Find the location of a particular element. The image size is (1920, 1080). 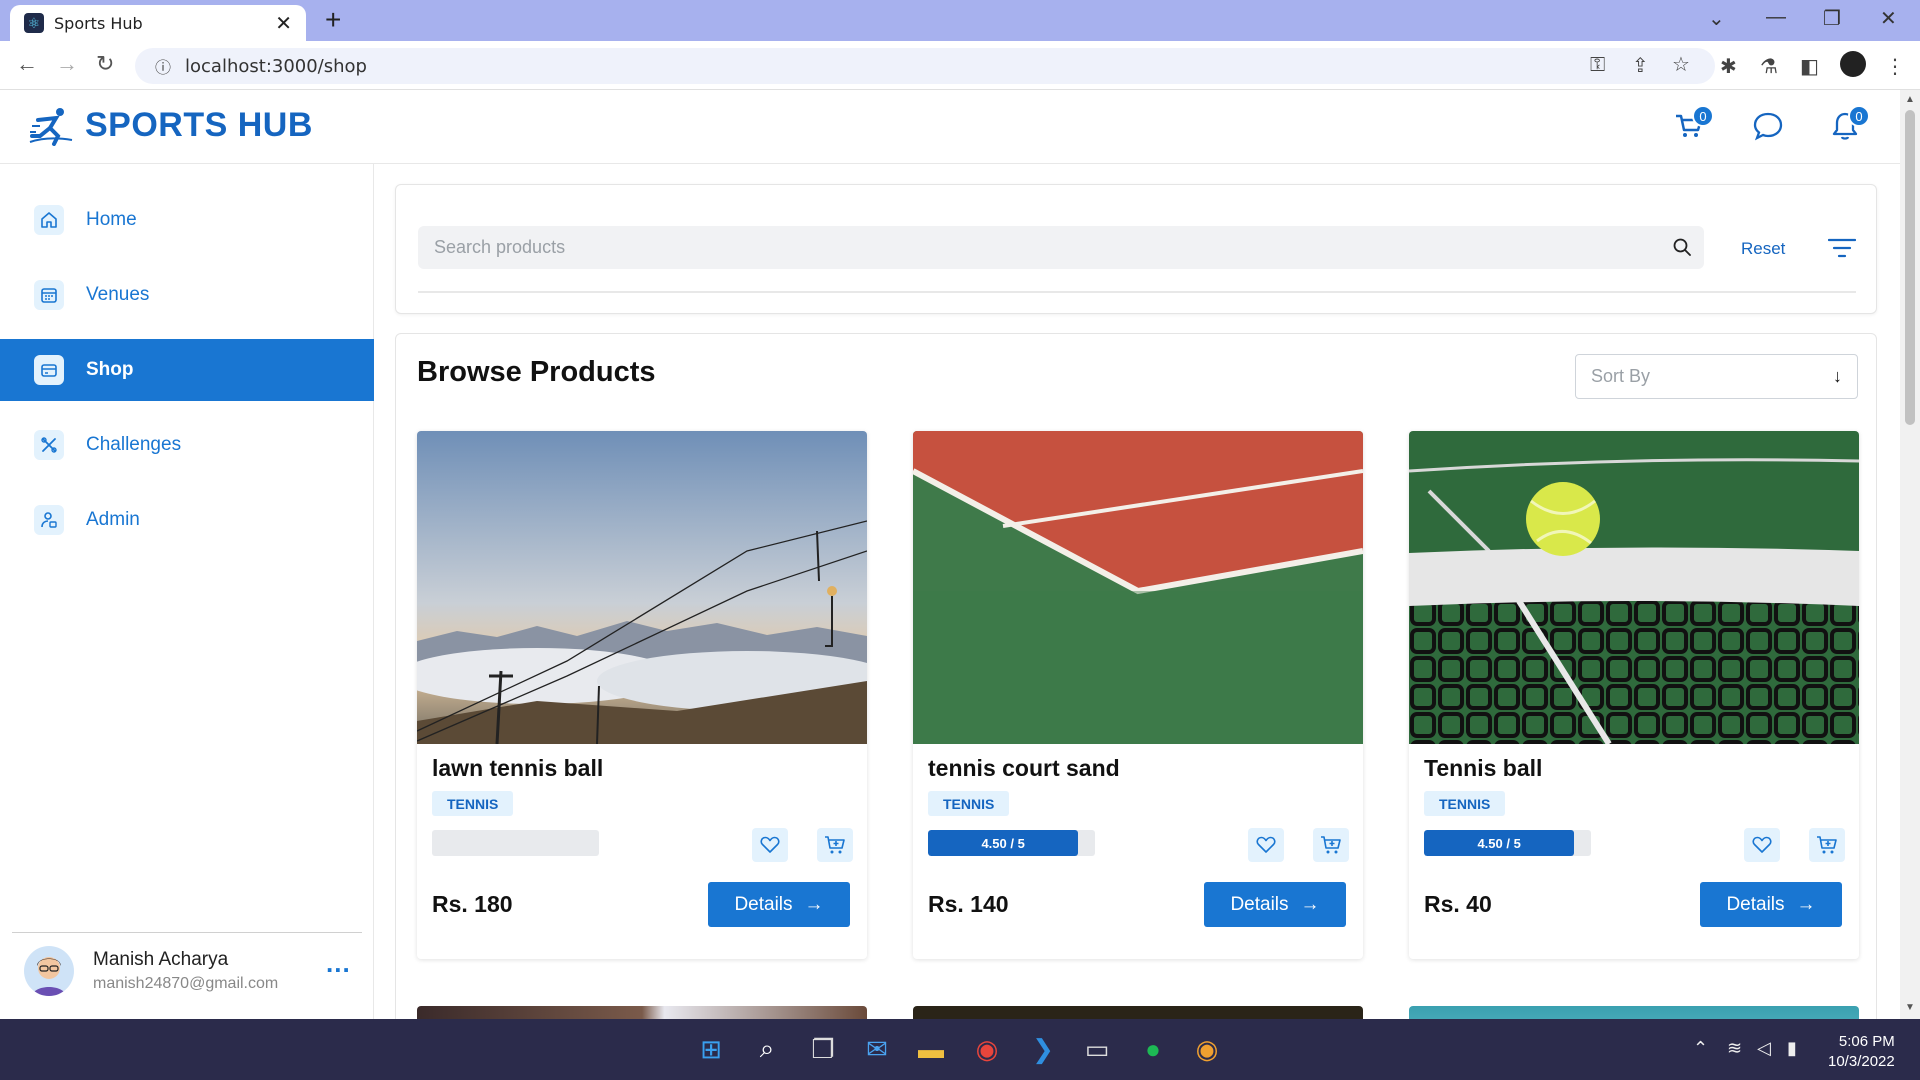

search-box is located at coordinates (1061, 247).